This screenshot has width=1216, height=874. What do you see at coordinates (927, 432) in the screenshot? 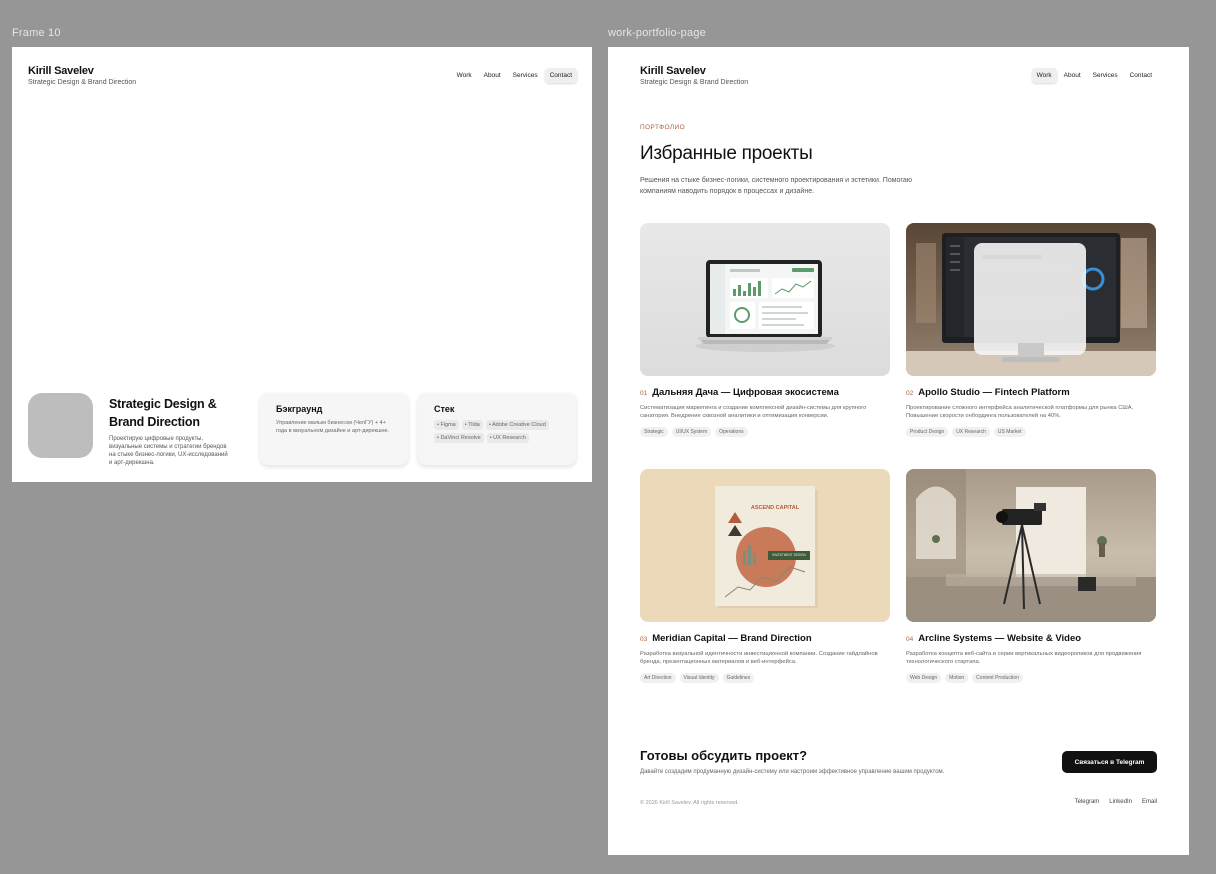
I see `project-tag: Product Design` at bounding box center [927, 432].